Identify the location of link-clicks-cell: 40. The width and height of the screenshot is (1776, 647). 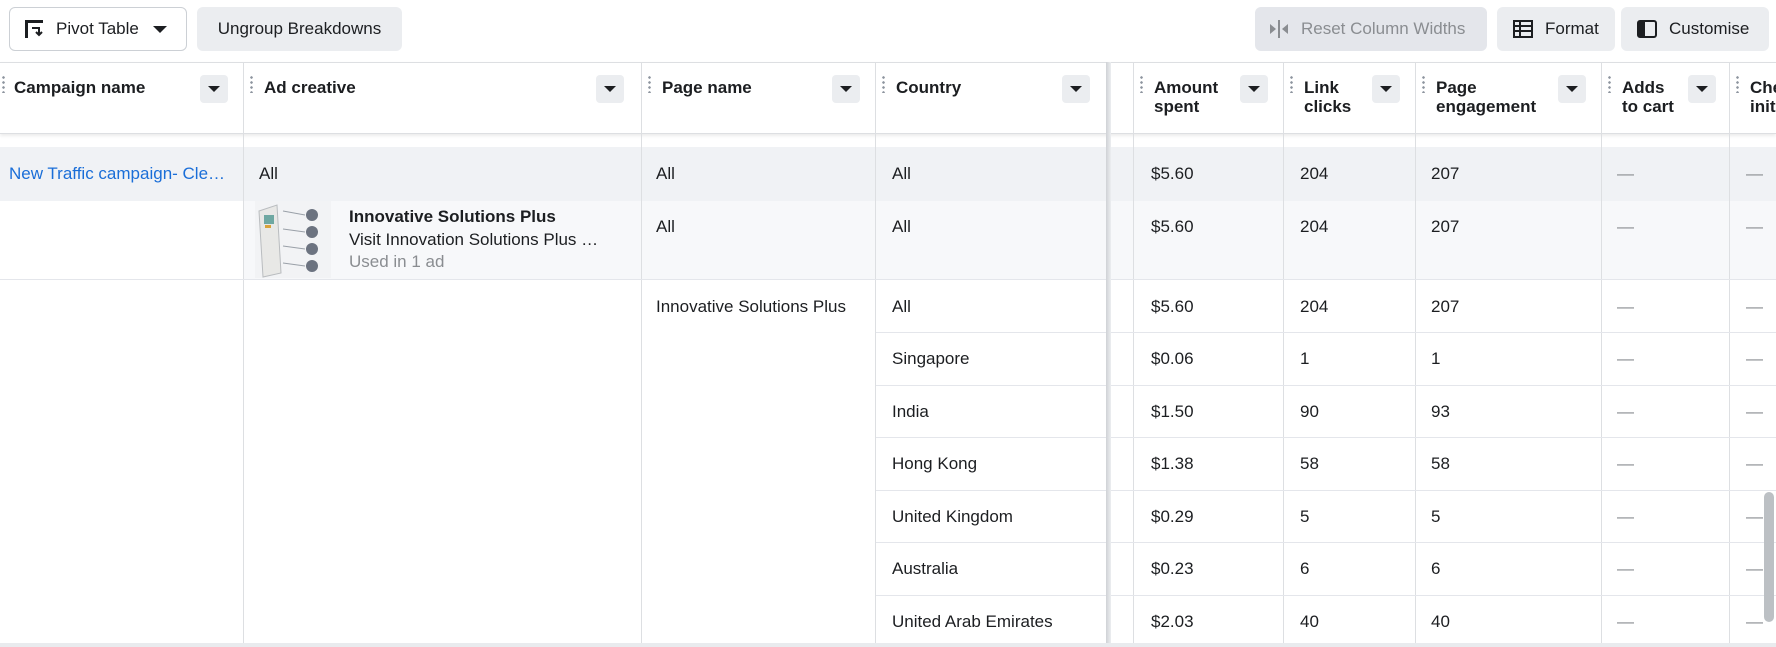
(1309, 621).